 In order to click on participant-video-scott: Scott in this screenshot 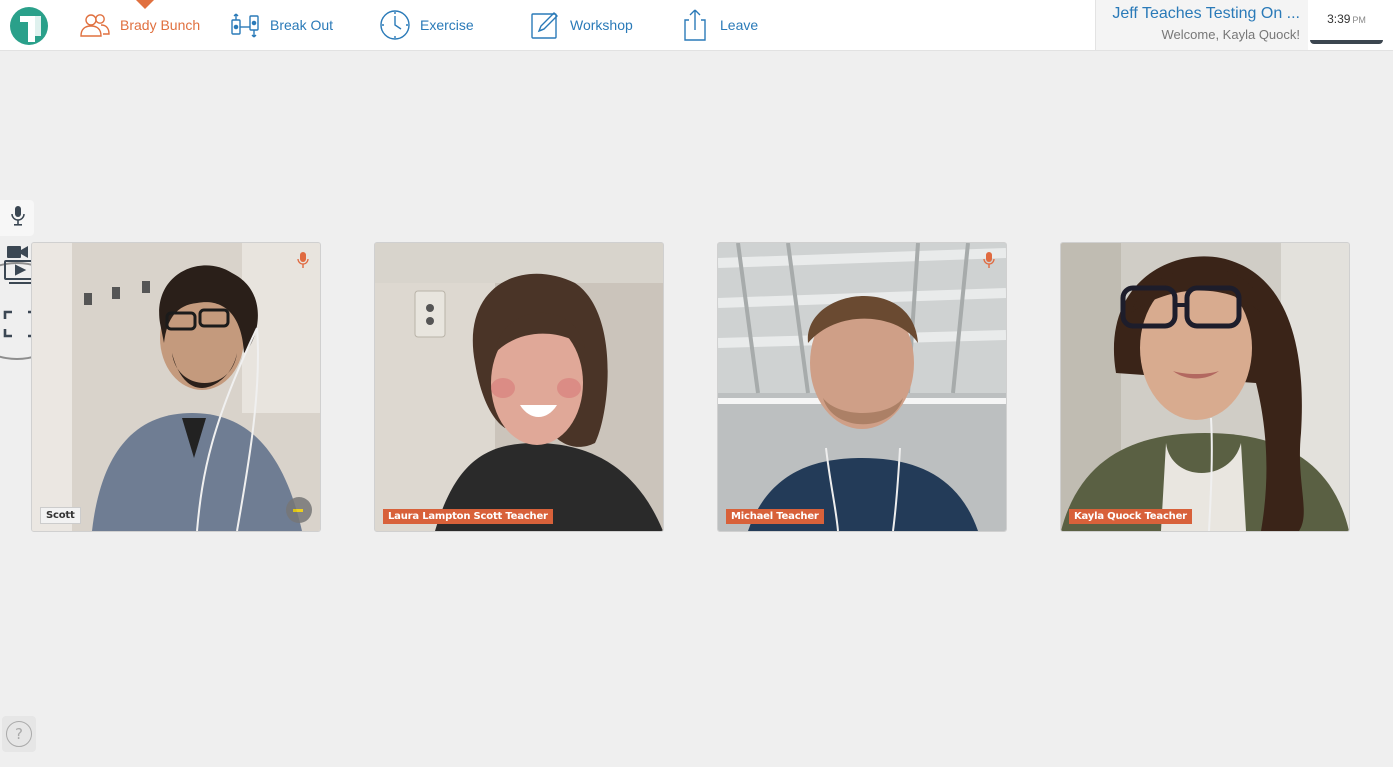, I will do `click(176, 387)`.